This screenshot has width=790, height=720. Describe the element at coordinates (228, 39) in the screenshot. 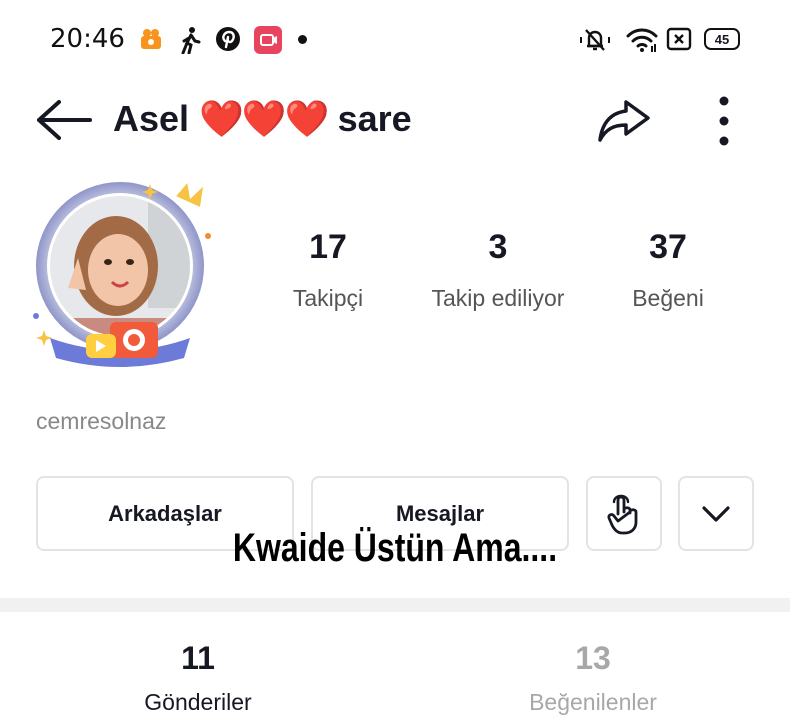

I see `pinterest-icon` at that location.